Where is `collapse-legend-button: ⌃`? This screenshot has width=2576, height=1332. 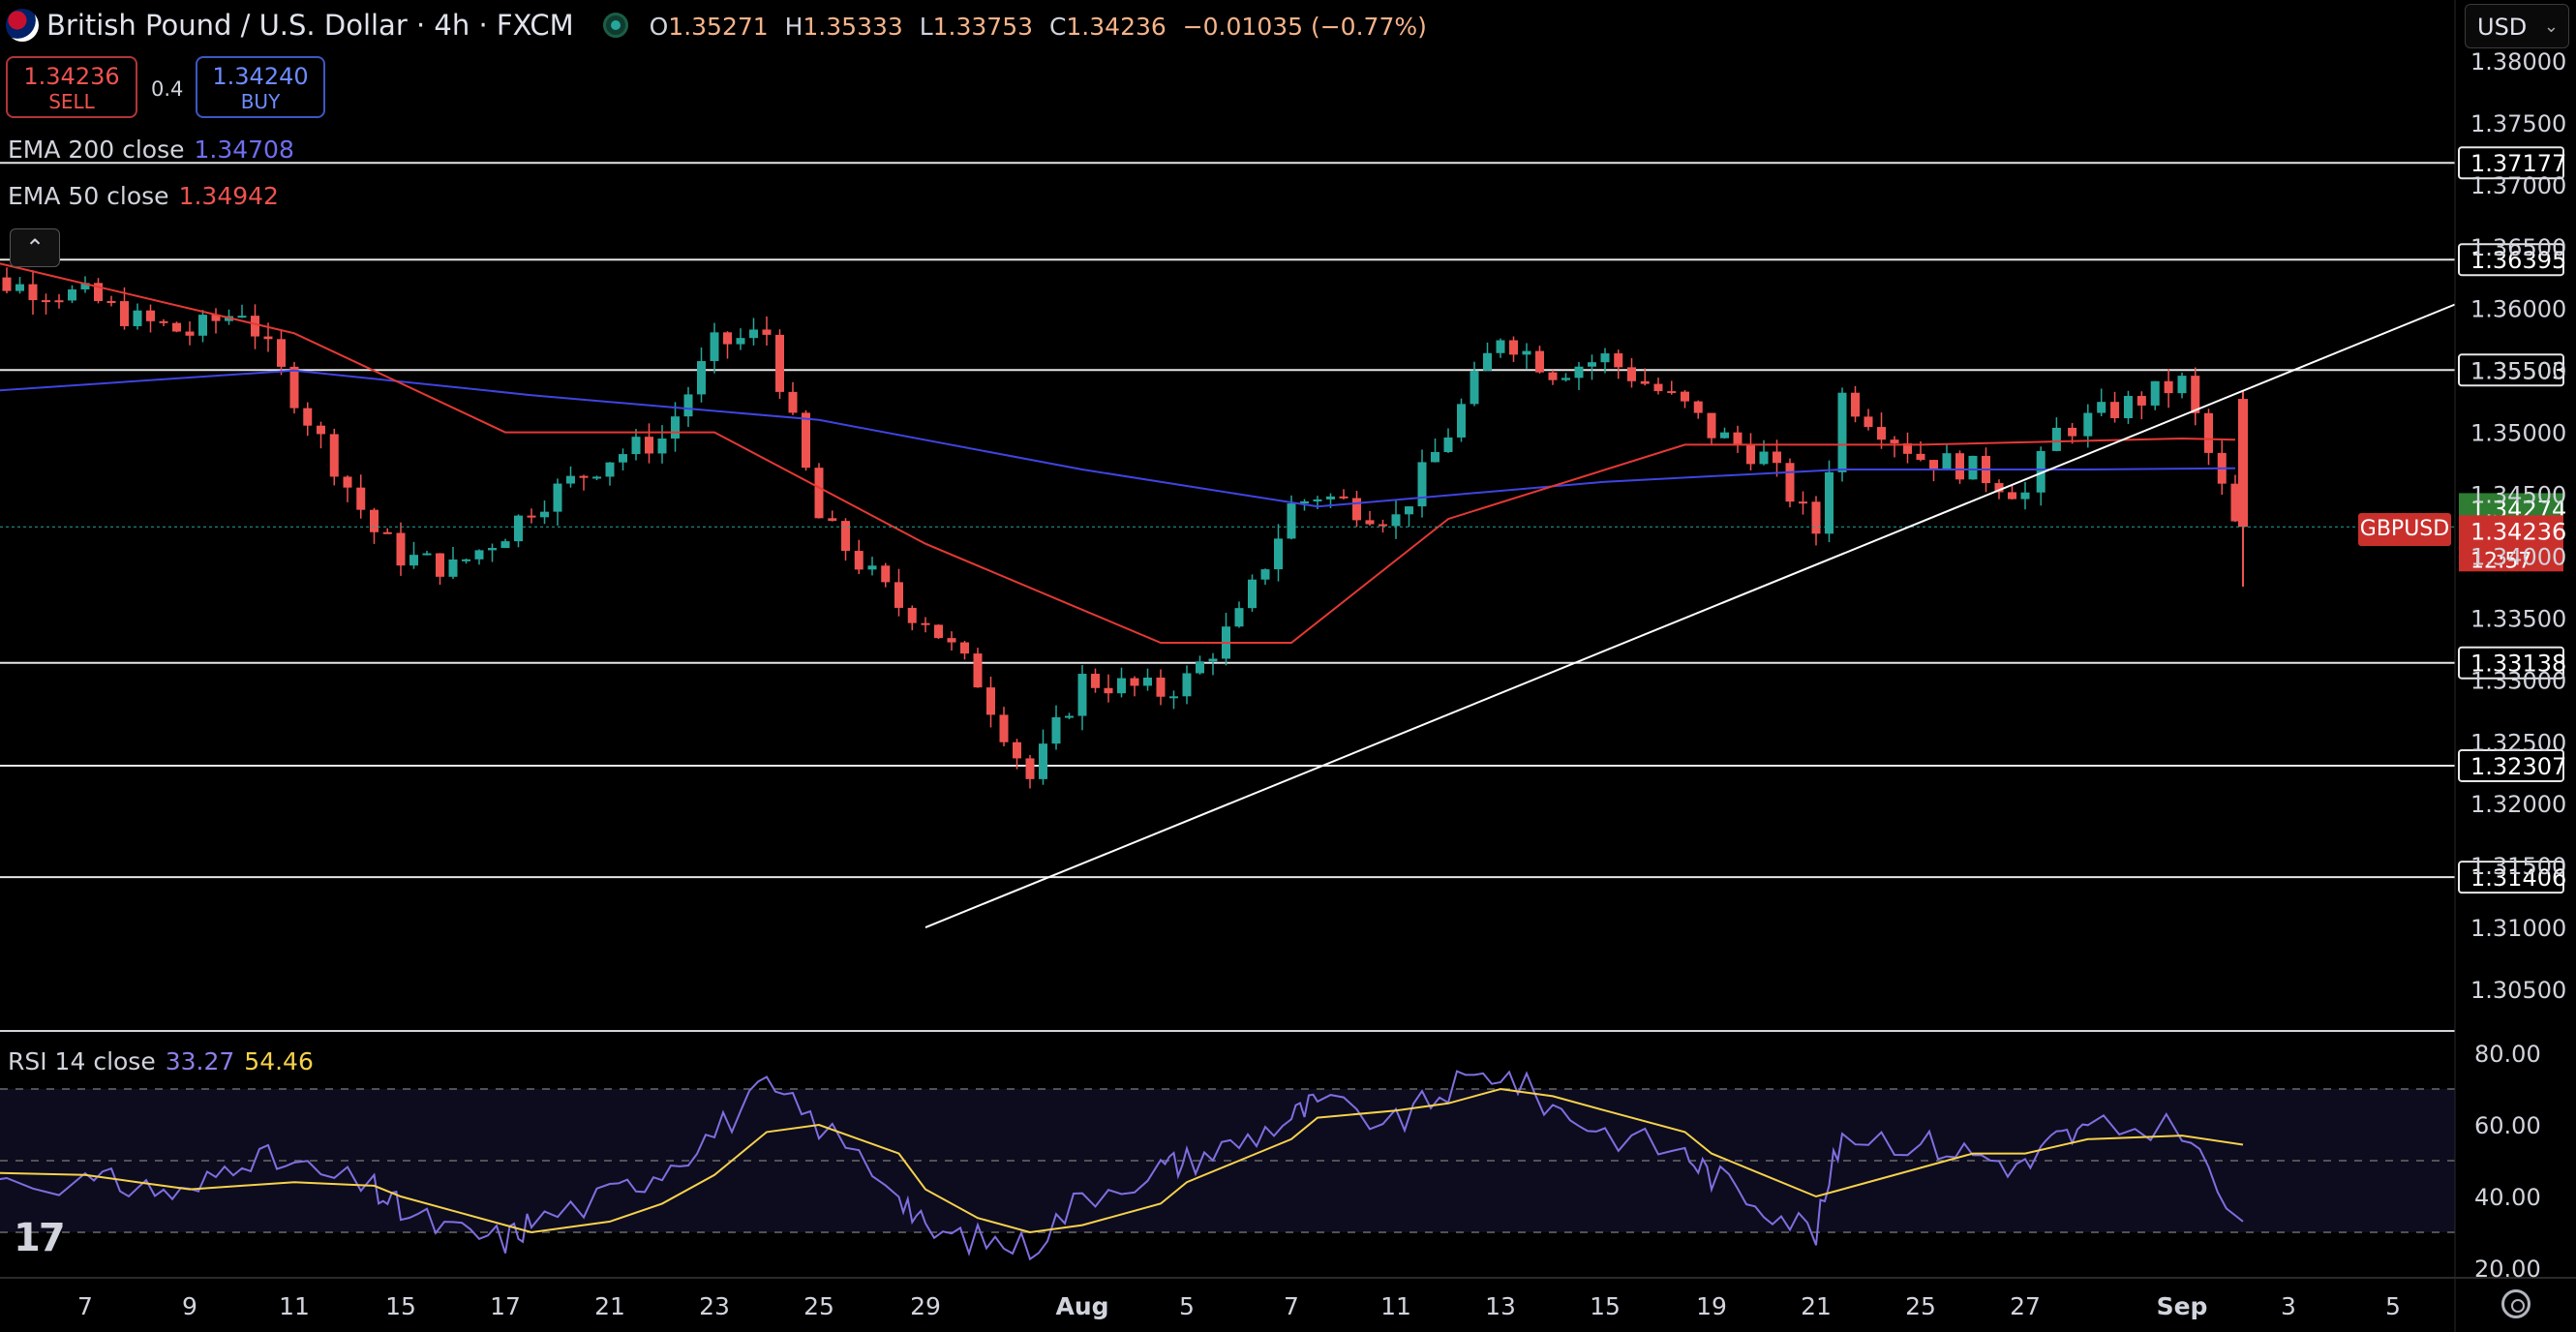
collapse-legend-button: ⌃ is located at coordinates (35, 248).